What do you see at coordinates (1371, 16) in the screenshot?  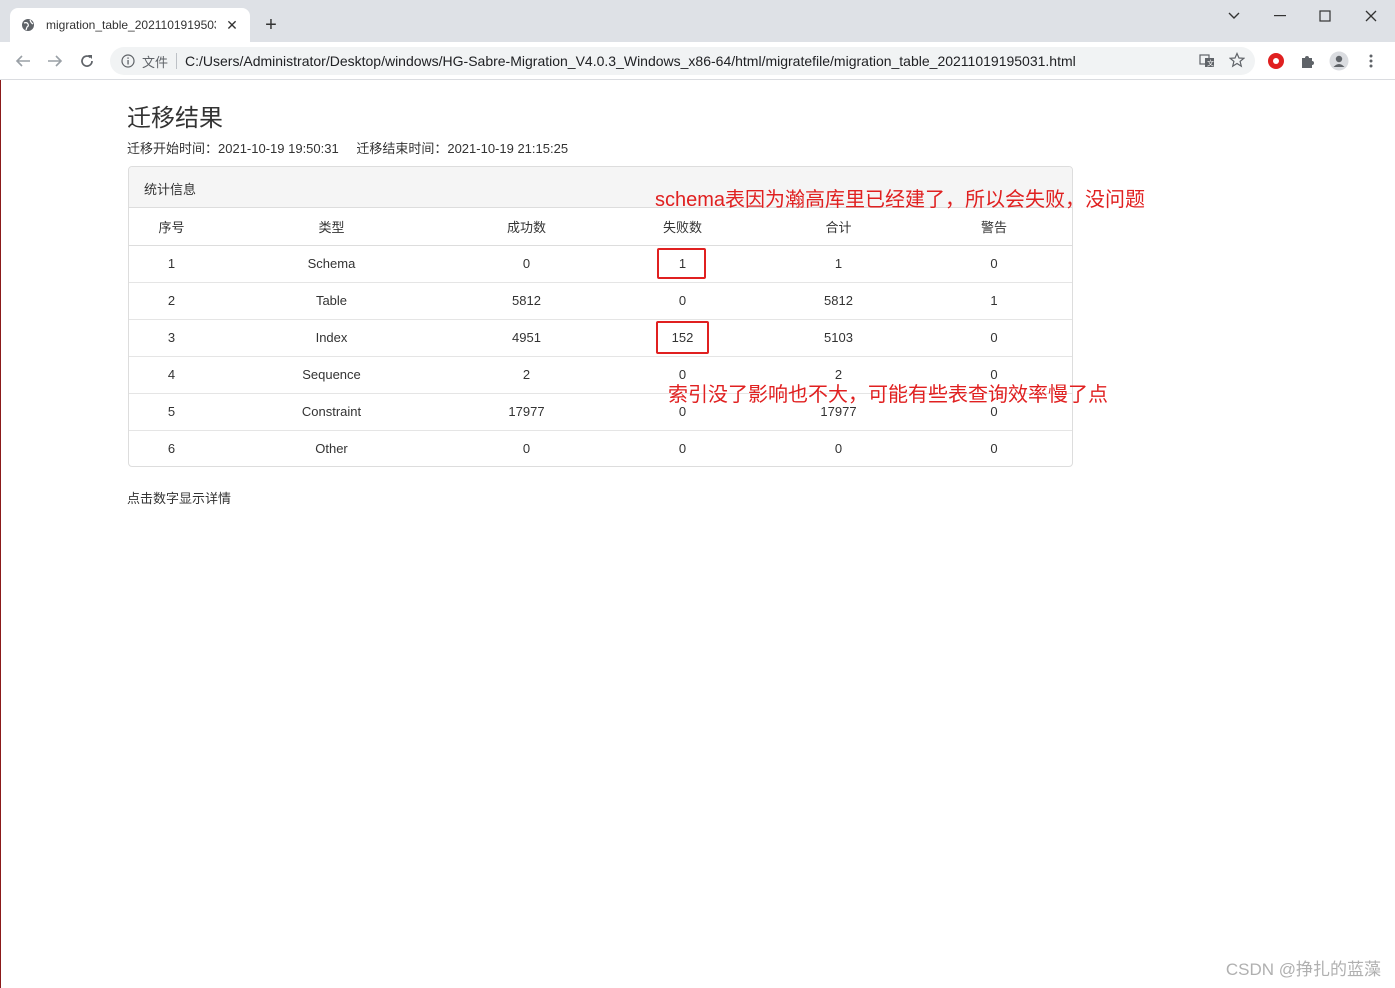 I see `window-close-button` at bounding box center [1371, 16].